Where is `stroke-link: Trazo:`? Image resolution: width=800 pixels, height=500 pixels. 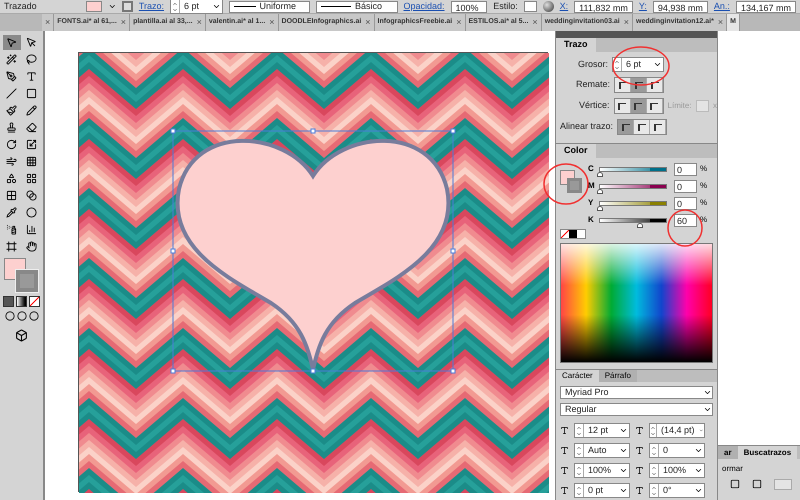
stroke-link: Trazo: is located at coordinates (151, 7).